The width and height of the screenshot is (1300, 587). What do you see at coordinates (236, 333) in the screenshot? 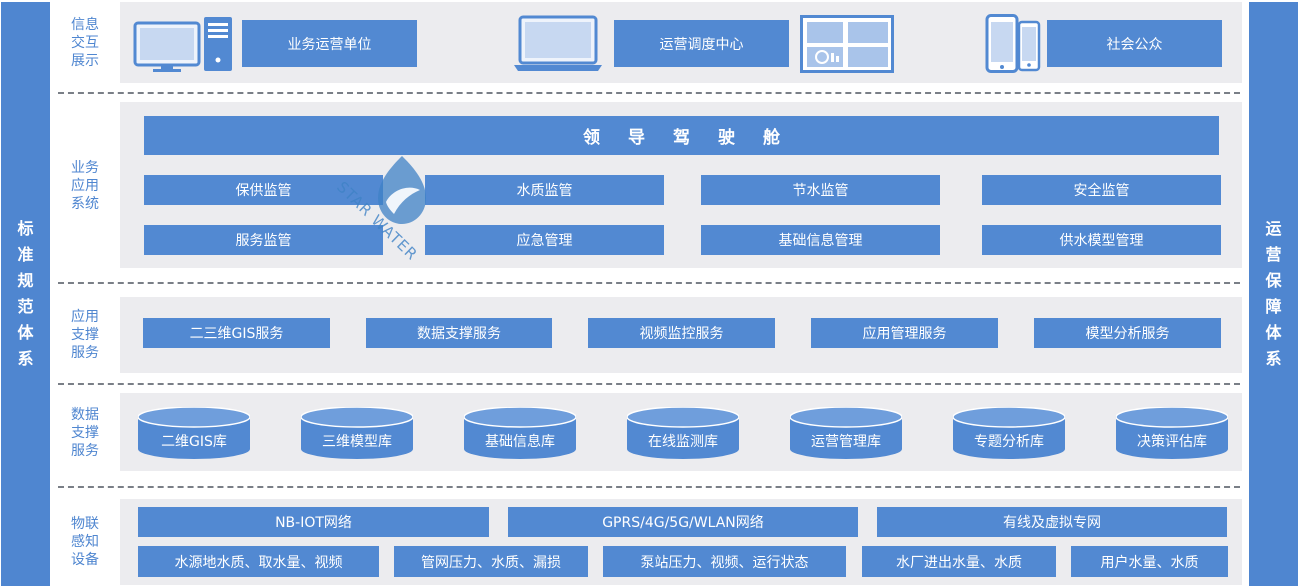
I see `gis-service-box: 二三维GIS服务` at bounding box center [236, 333].